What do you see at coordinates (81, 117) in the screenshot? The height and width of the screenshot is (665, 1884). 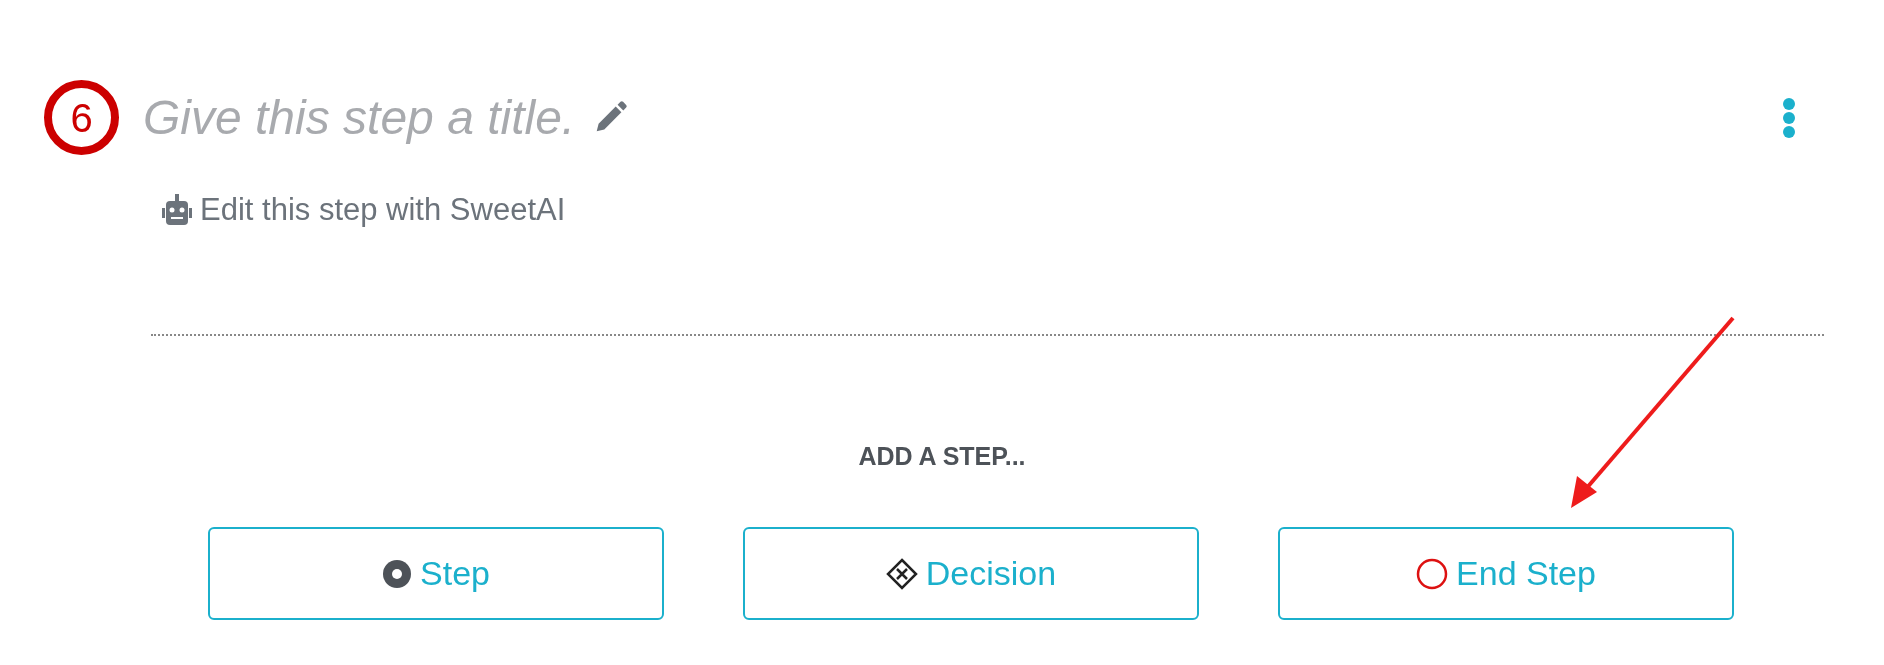 I see `step-number-badge: 6` at bounding box center [81, 117].